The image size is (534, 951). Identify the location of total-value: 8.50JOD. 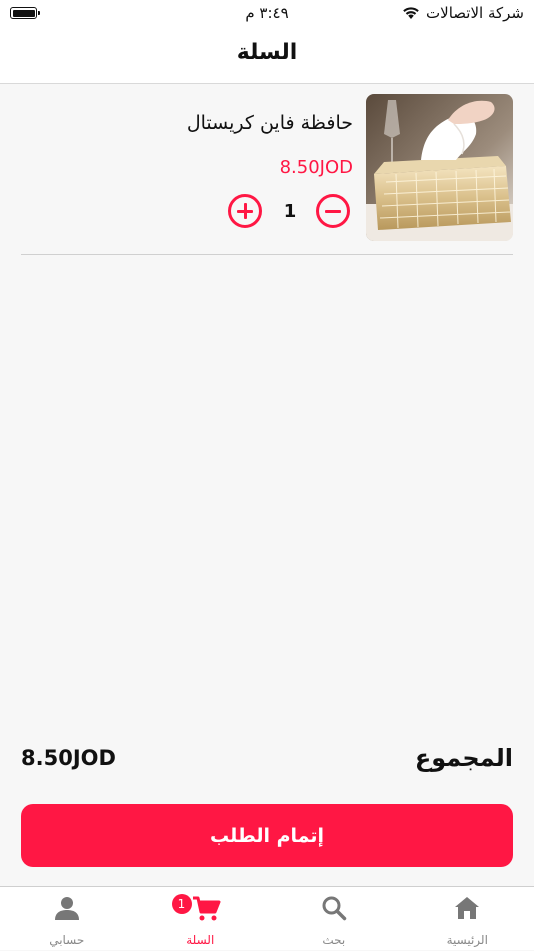
(68, 758).